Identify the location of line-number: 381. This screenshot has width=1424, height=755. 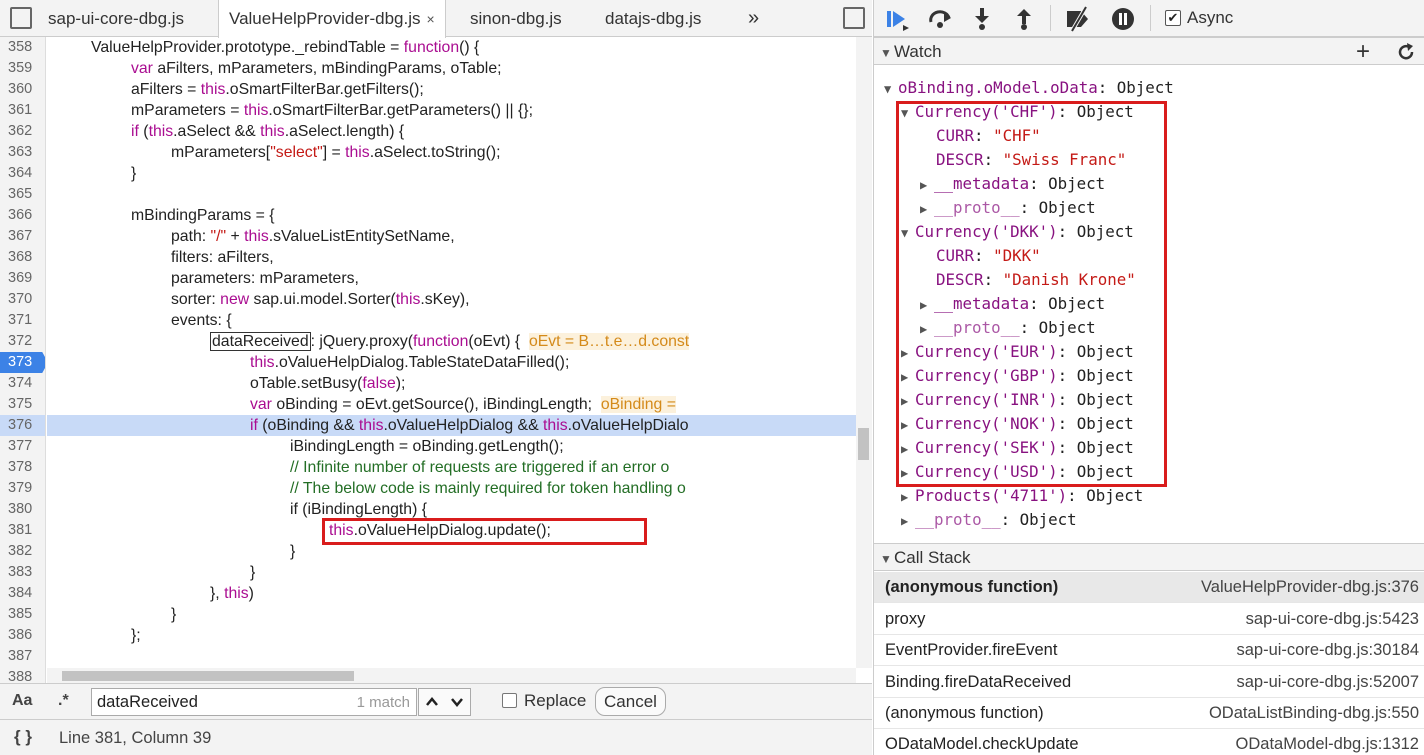
(22, 530).